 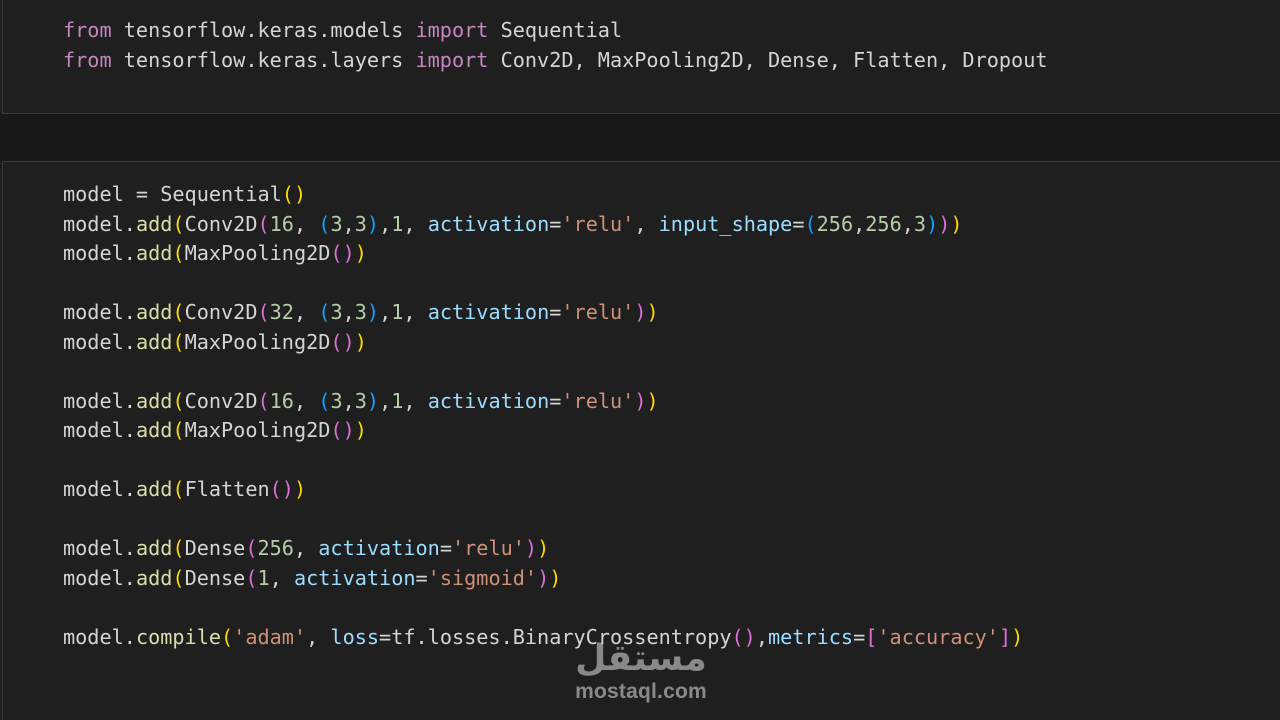 I want to click on code-token: input_shape, so click(x=725, y=223).